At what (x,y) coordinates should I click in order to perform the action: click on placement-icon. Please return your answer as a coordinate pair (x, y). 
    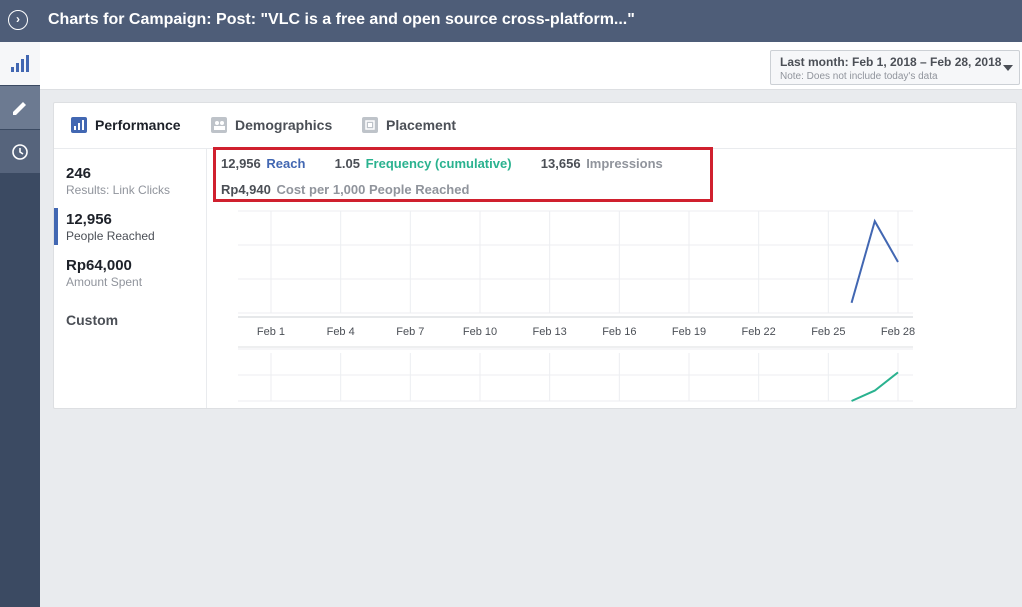
    Looking at the image, I should click on (370, 125).